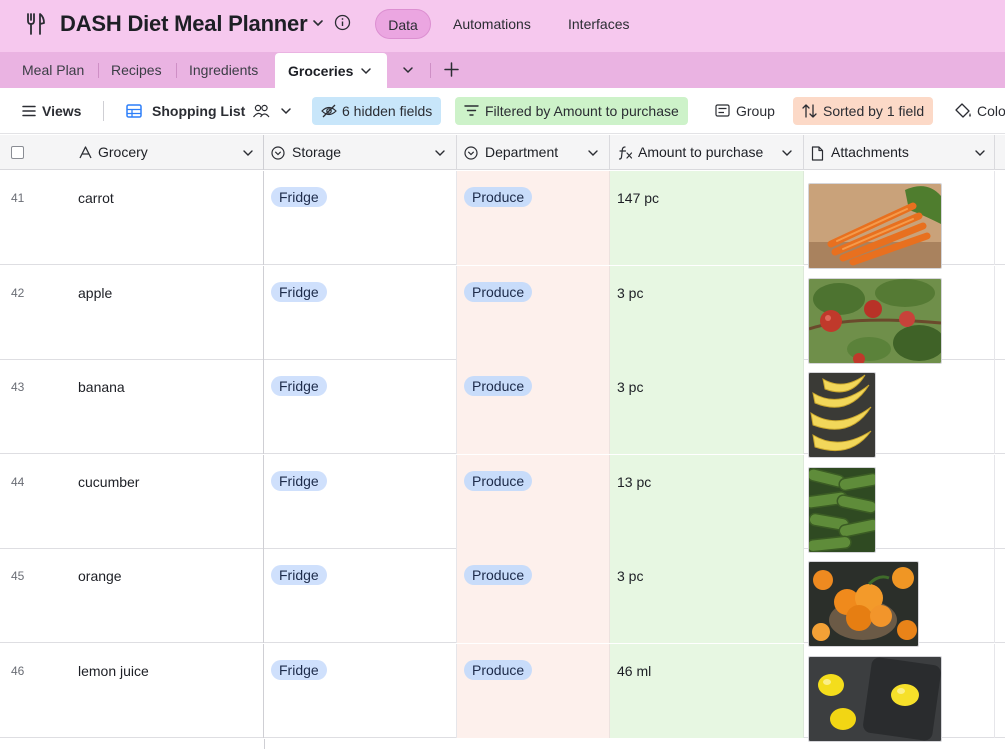 This screenshot has height=749, width=1005. Describe the element at coordinates (17, 152) in the screenshot. I see `select-all-checkbox` at that location.